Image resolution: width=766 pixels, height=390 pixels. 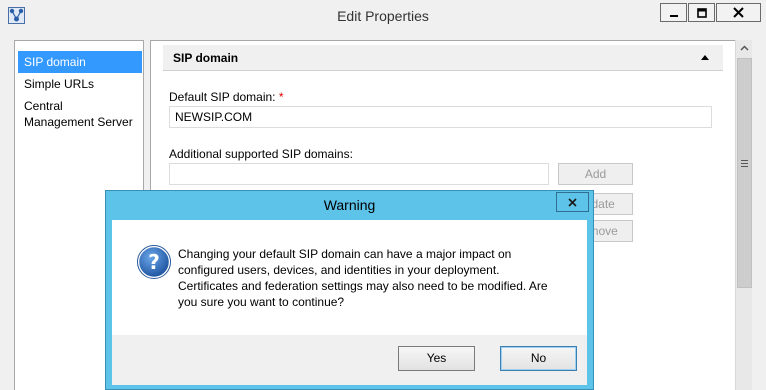 I want to click on default-sip-domain-label: Default SIP domain: *, so click(x=226, y=97).